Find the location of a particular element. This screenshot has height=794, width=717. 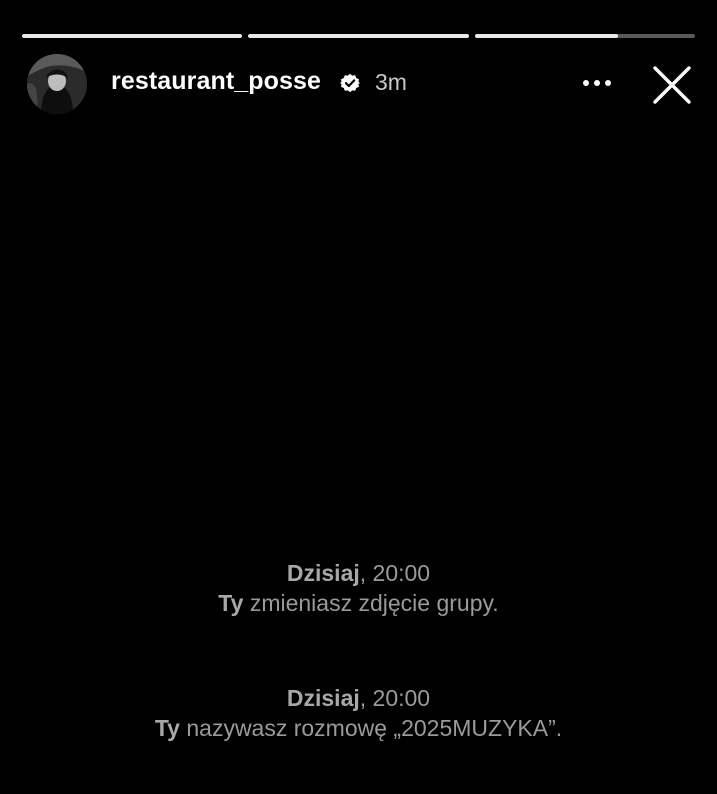

close-icon is located at coordinates (672, 85).